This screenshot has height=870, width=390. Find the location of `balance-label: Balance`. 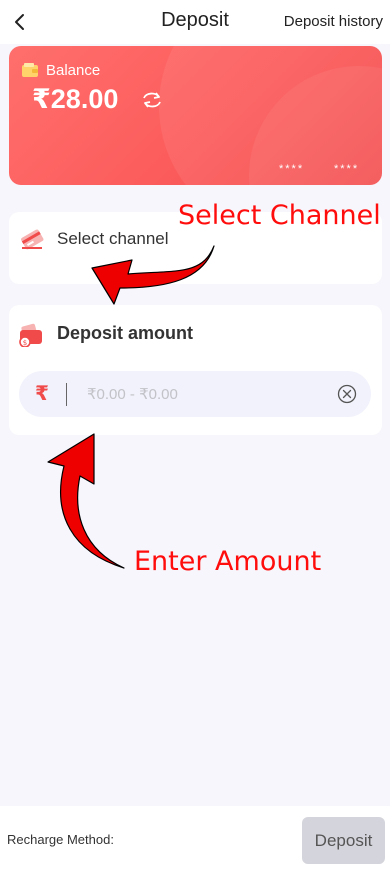

balance-label: Balance is located at coordinates (73, 70).